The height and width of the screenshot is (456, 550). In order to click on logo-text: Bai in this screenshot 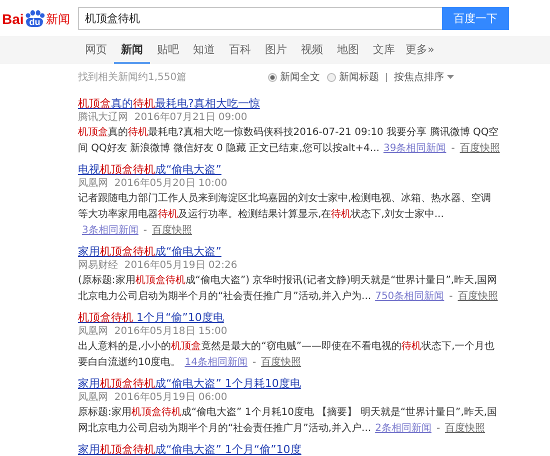, I will do `click(13, 18)`.